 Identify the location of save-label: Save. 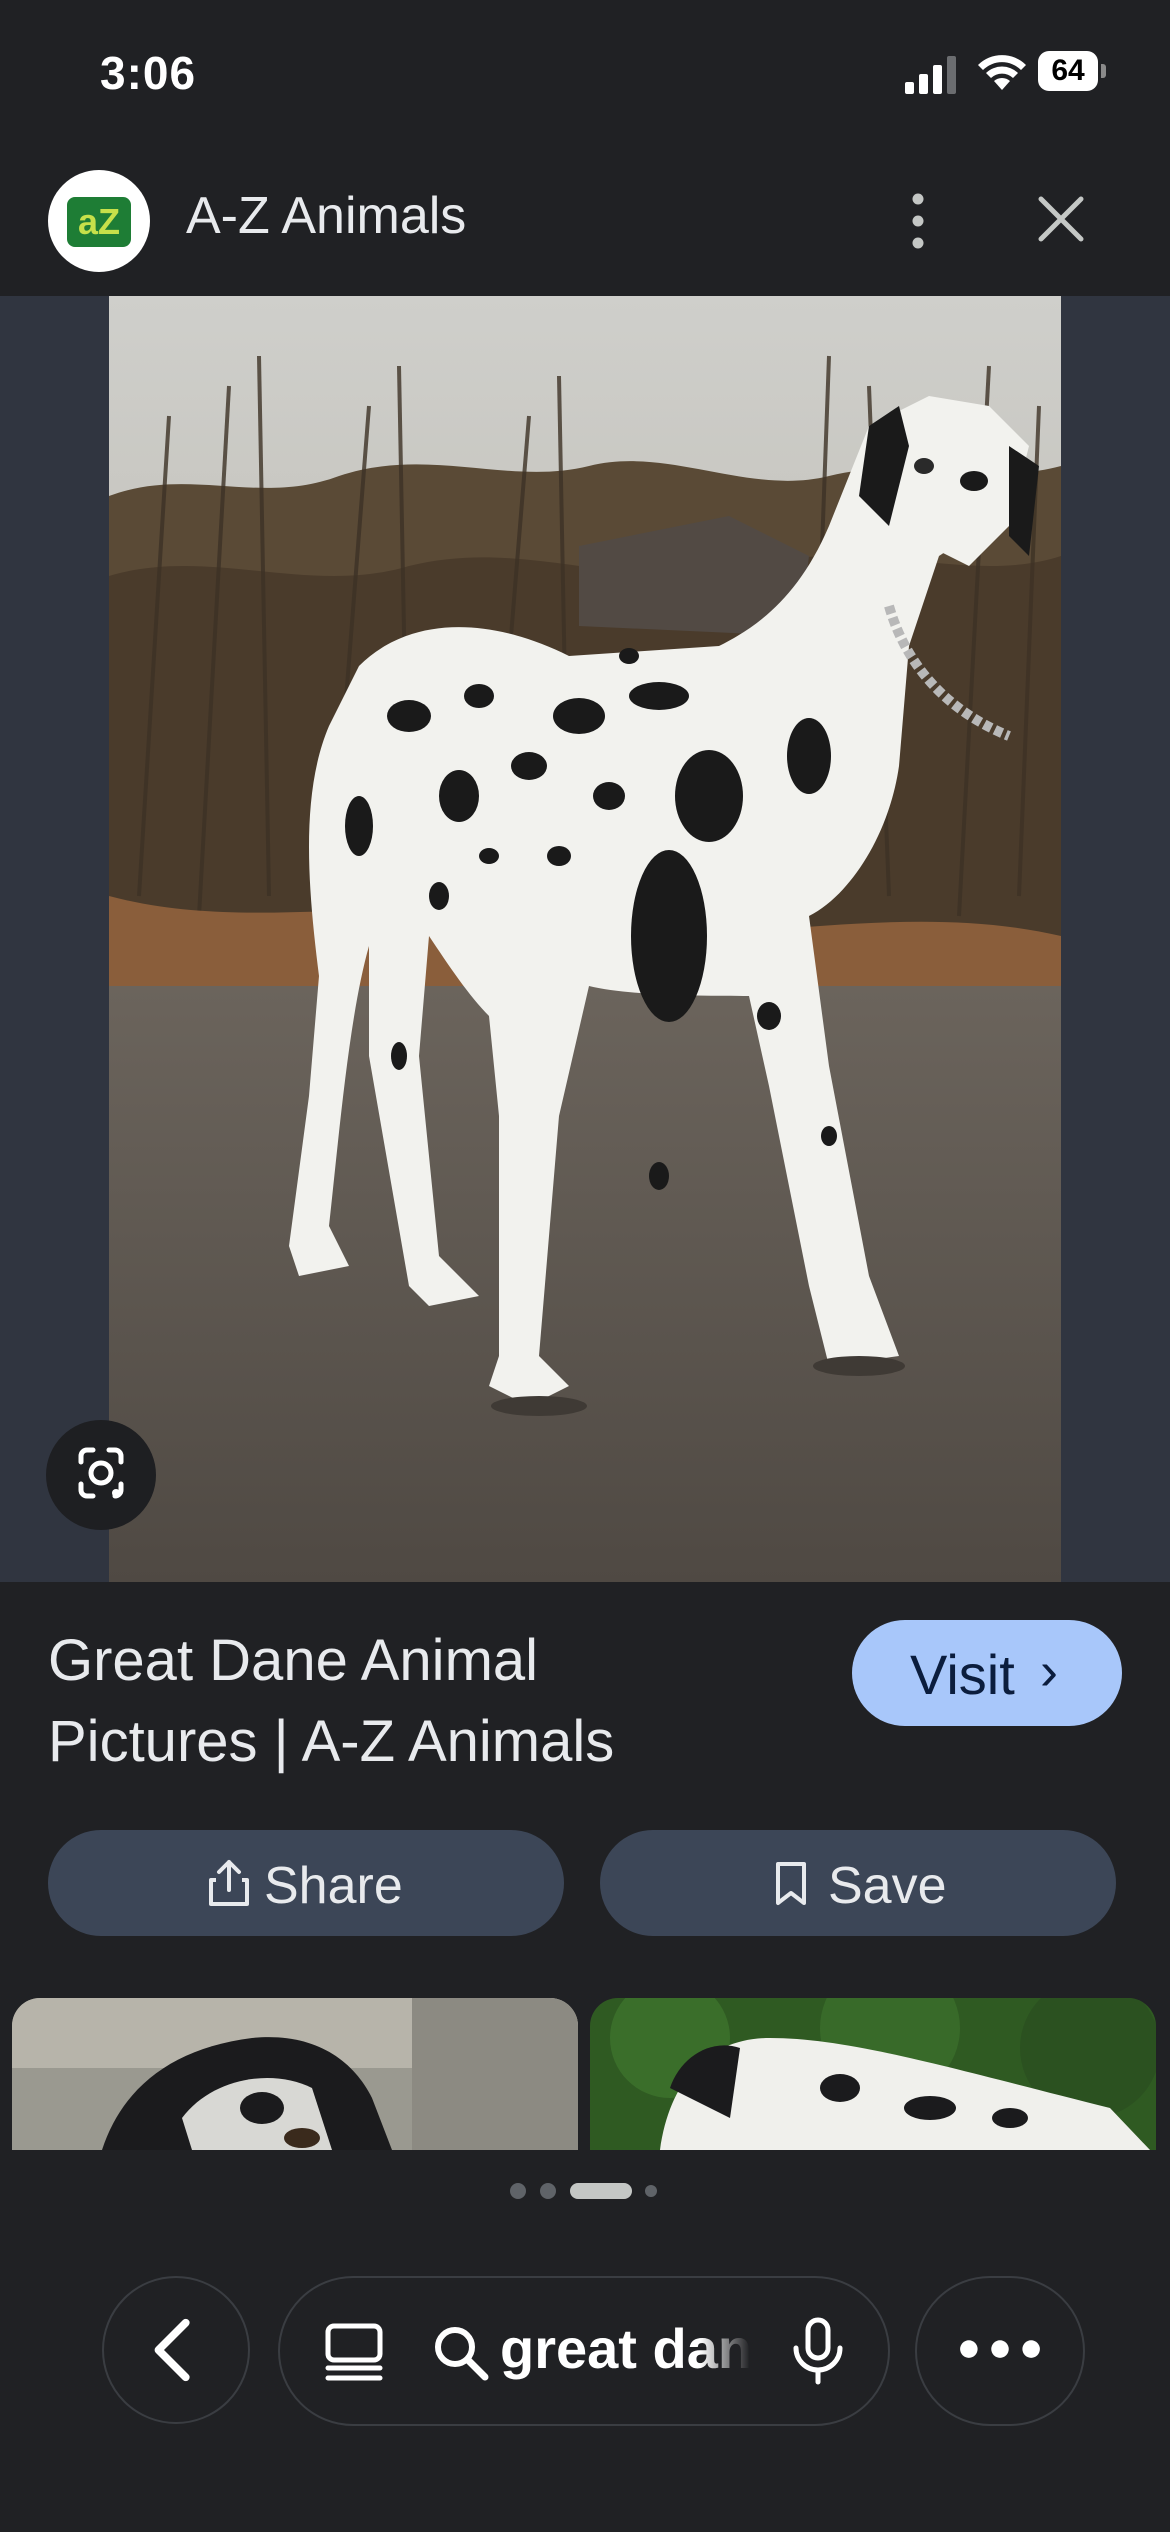
(887, 1886).